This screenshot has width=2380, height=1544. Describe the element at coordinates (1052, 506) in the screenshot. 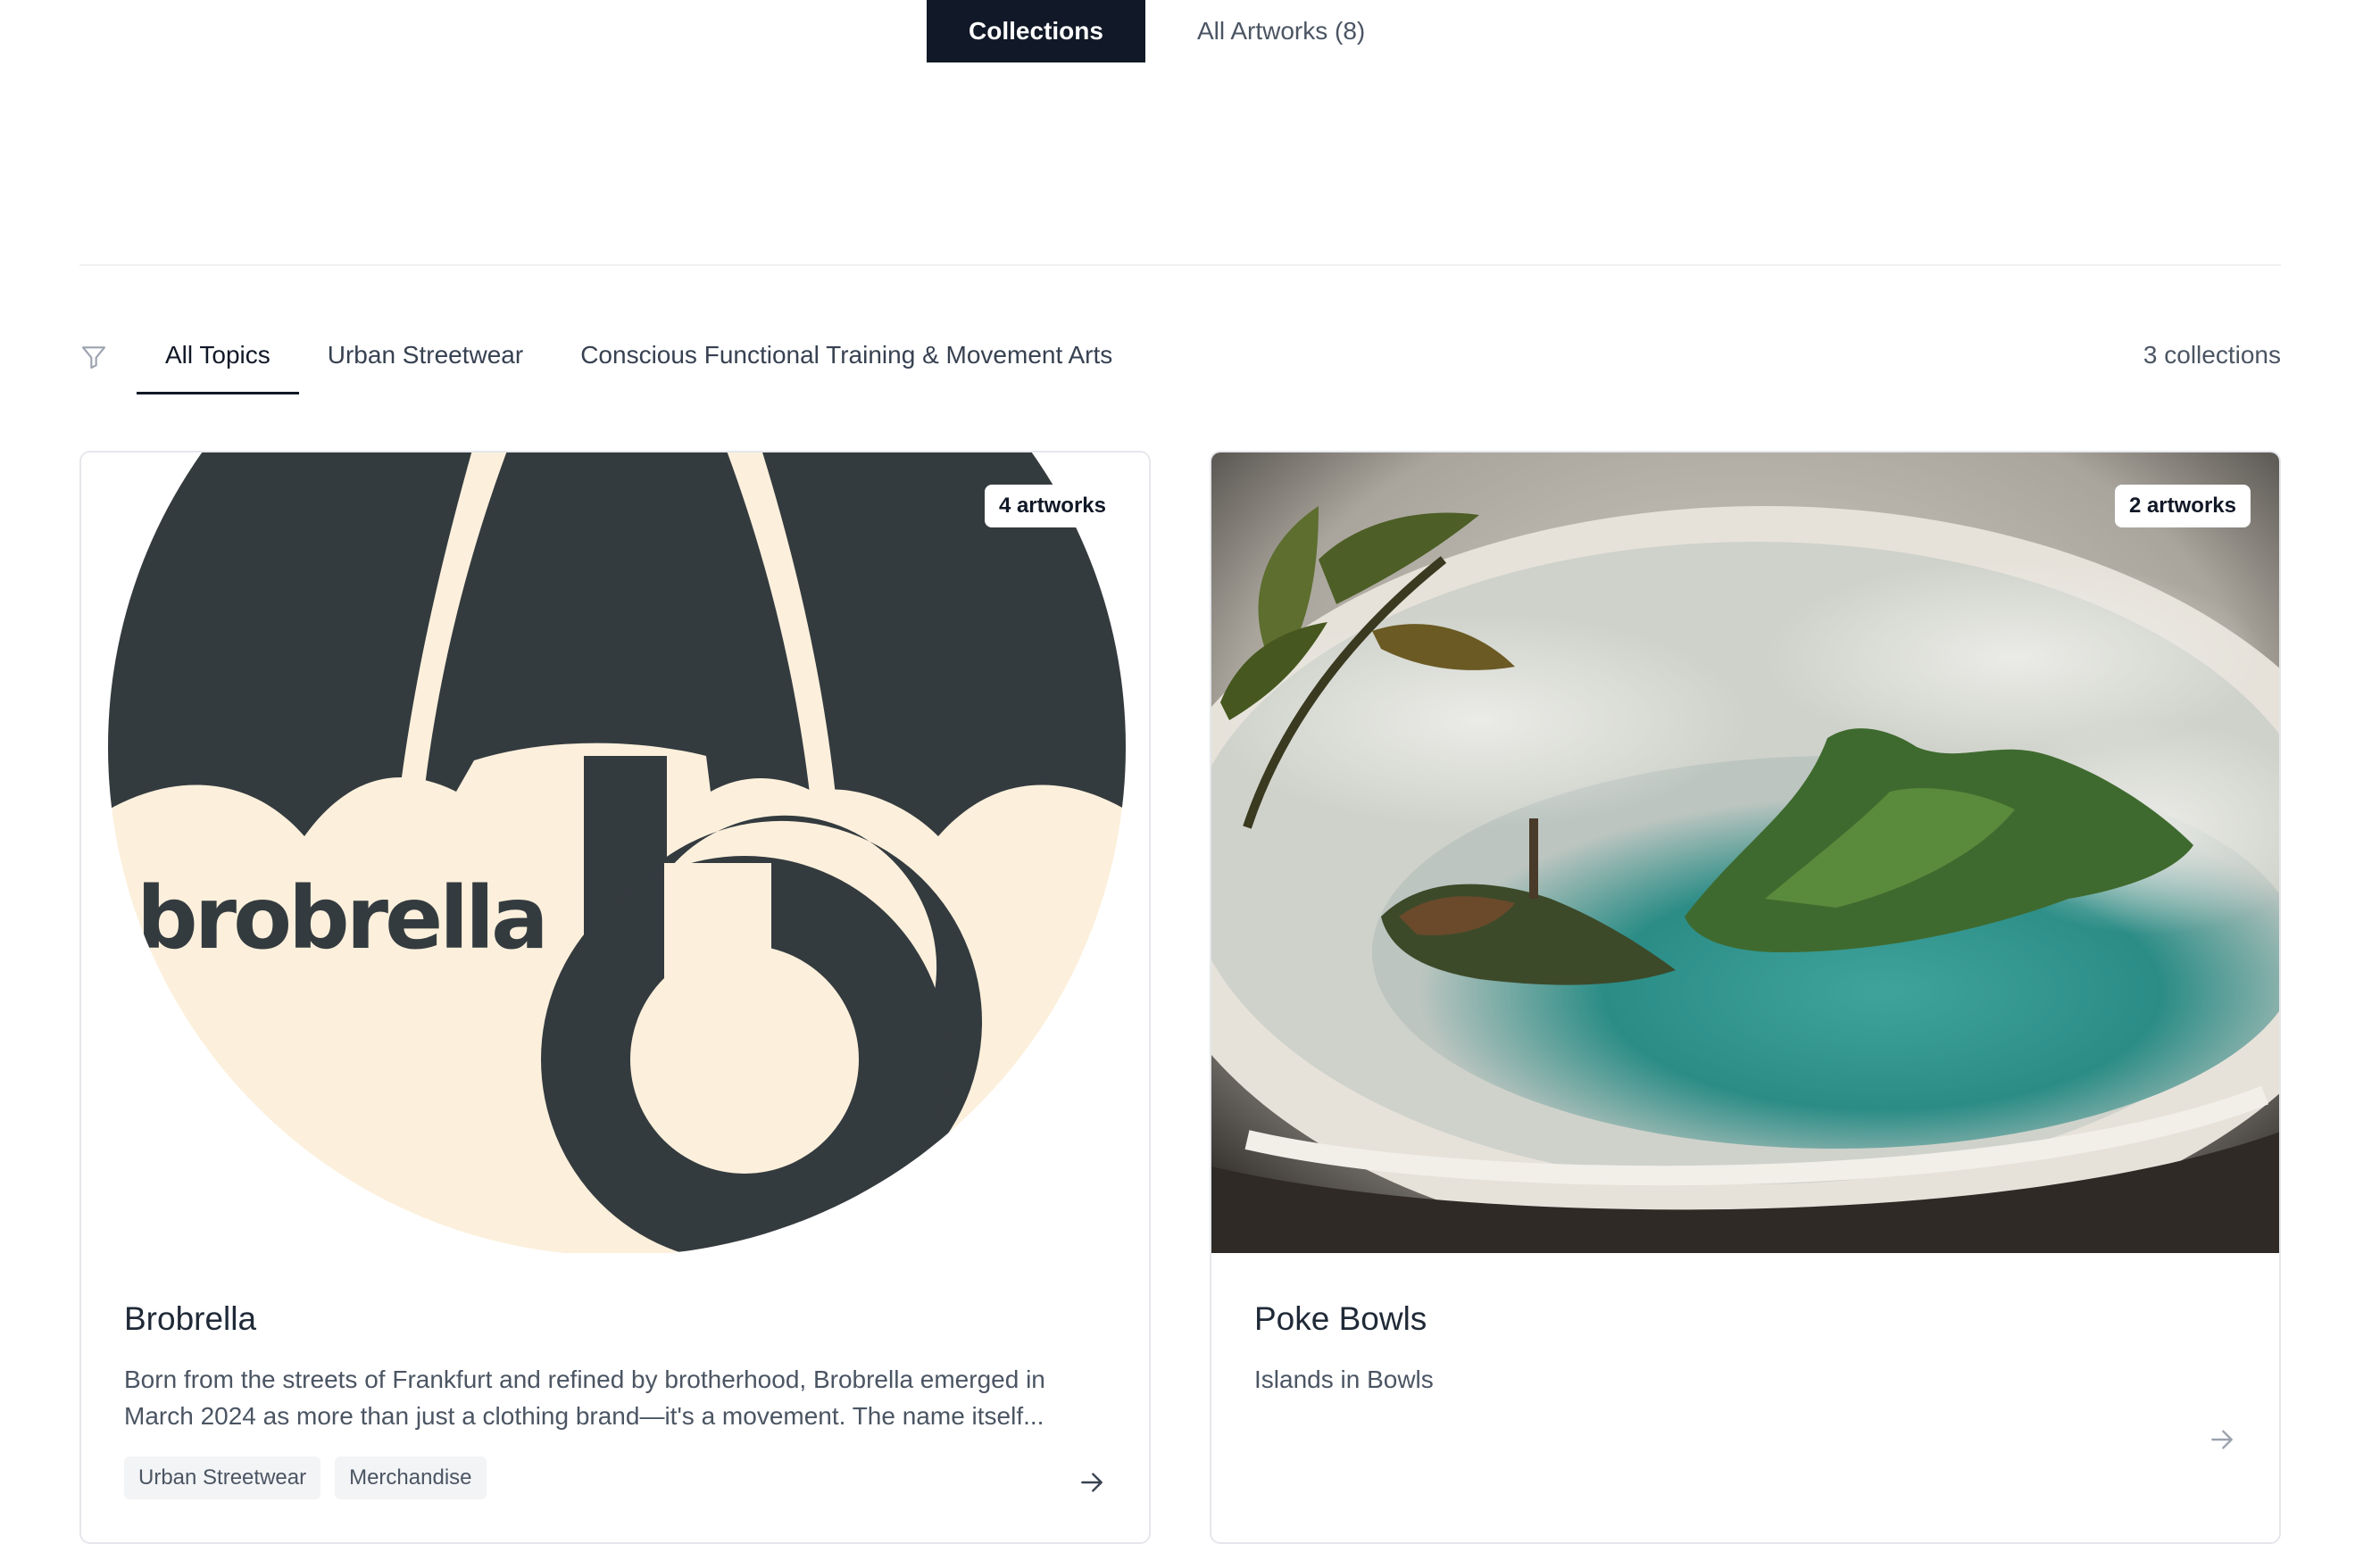

I see `artworks-count-badge: 4 artworks` at that location.